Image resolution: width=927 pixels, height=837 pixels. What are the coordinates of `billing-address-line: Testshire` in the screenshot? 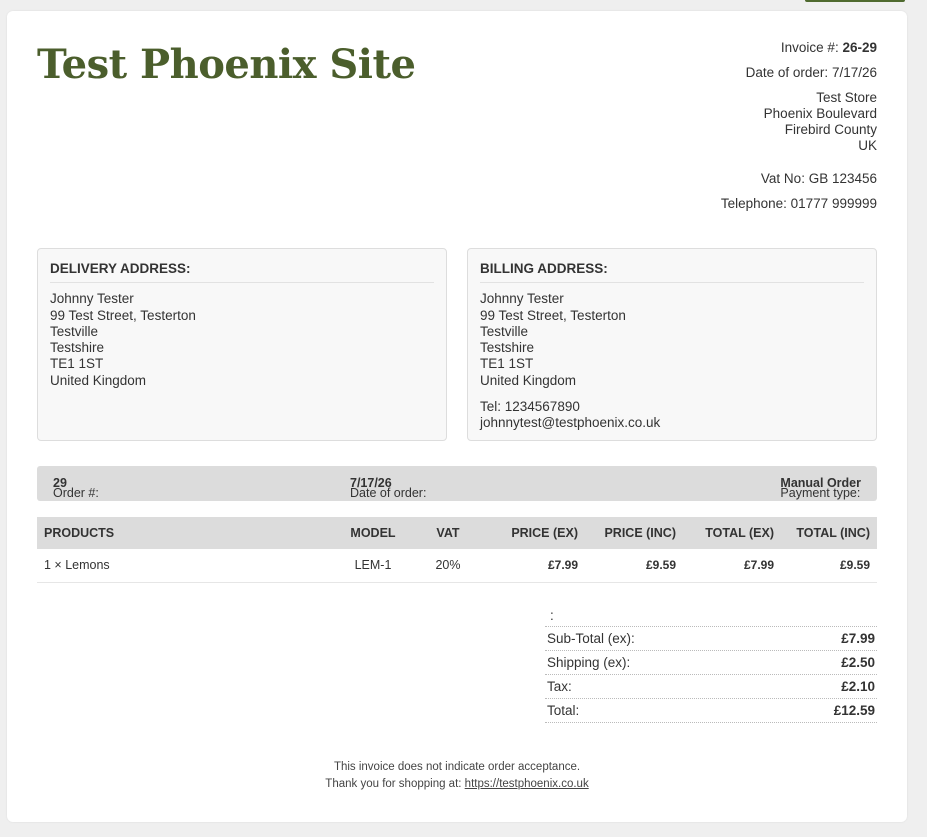 It's located at (507, 348).